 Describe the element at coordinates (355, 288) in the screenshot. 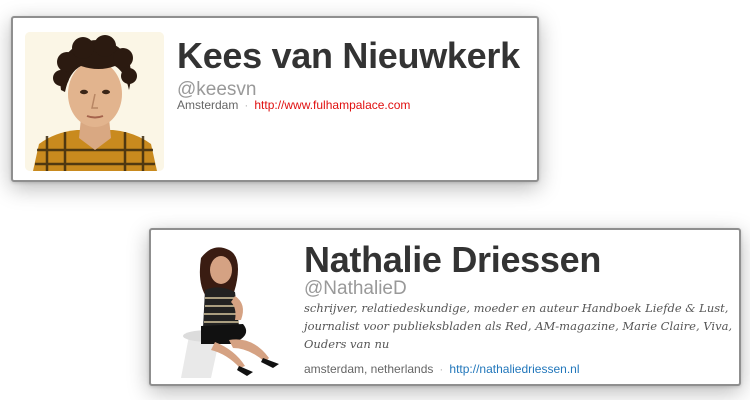

I see `profile-handle: @NathalieD` at that location.